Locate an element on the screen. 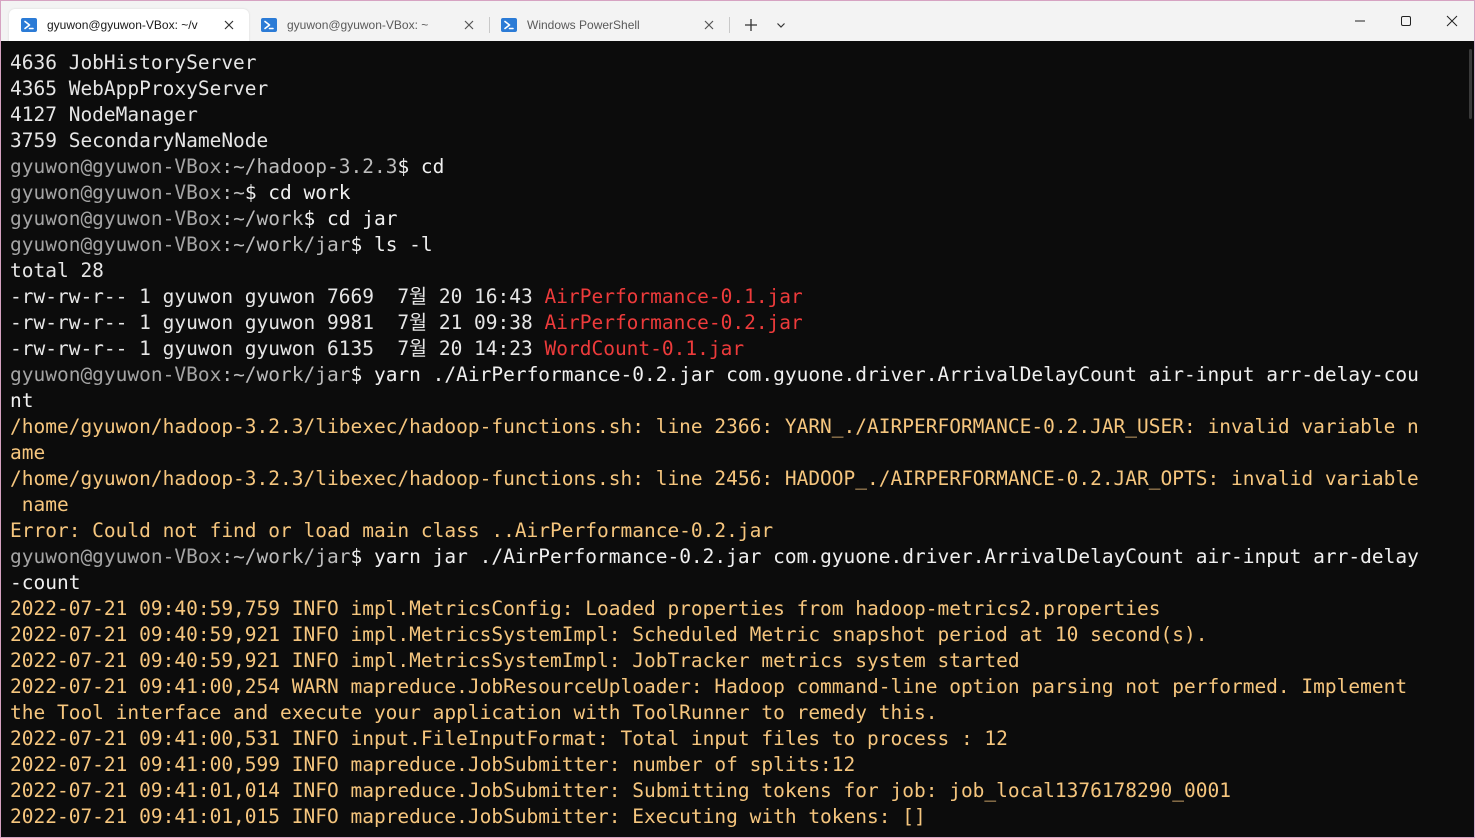 This screenshot has width=1475, height=838. tab-divider is located at coordinates (729, 25).